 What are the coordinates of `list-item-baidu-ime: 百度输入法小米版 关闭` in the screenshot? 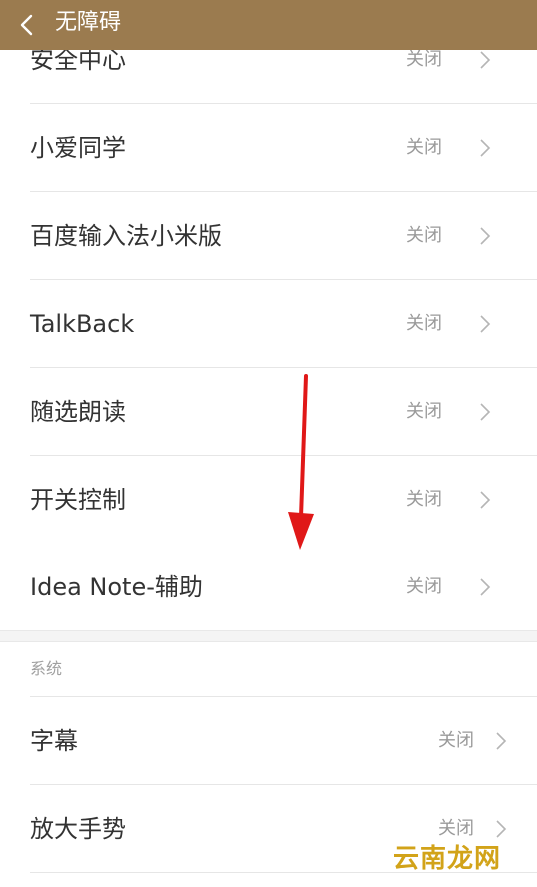 It's located at (268, 236).